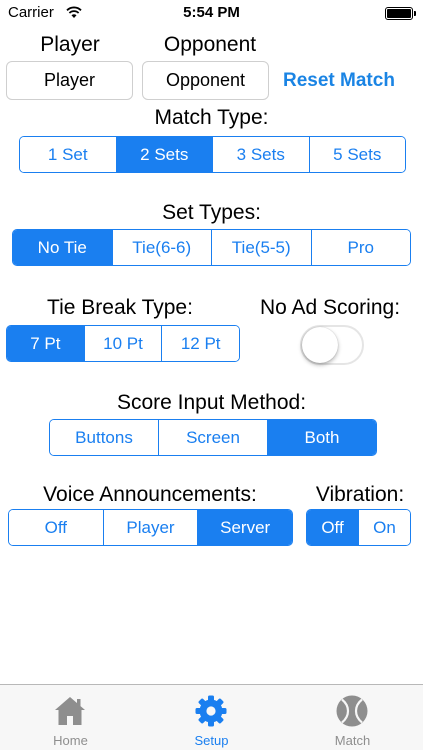 This screenshot has width=423, height=750. Describe the element at coordinates (104, 437) in the screenshot. I see `score-input-buttons: Buttons` at that location.